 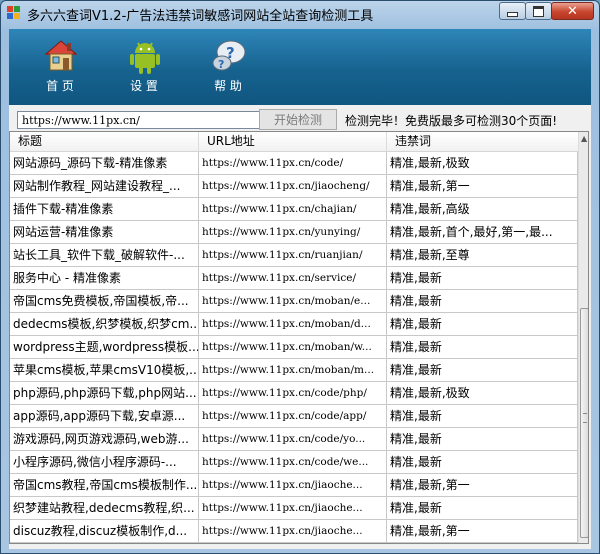 What do you see at coordinates (482, 141) in the screenshot?
I see `column-header-words: 违禁词` at bounding box center [482, 141].